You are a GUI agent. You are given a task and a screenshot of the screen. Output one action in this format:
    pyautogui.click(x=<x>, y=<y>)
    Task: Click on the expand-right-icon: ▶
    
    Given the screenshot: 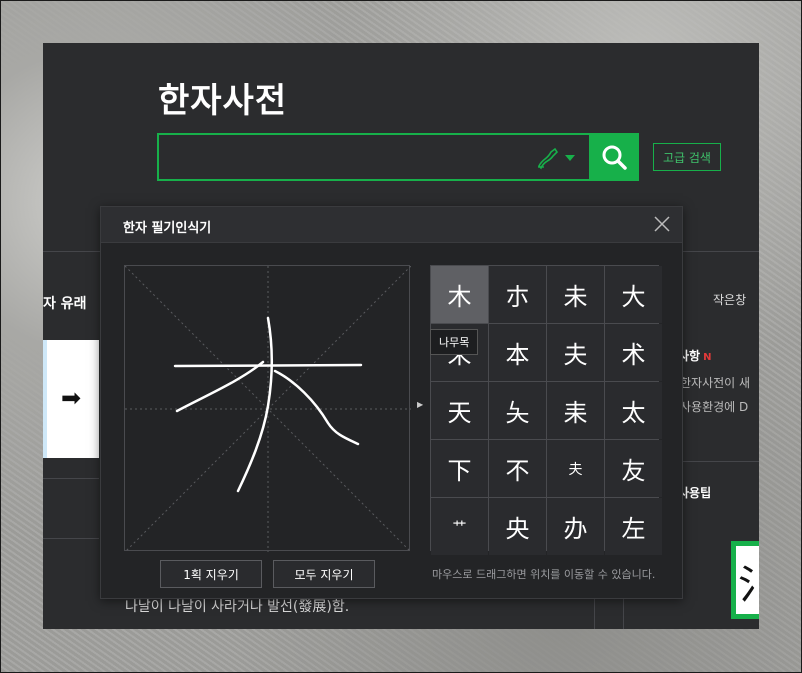 What is the action you would take?
    pyautogui.click(x=420, y=404)
    